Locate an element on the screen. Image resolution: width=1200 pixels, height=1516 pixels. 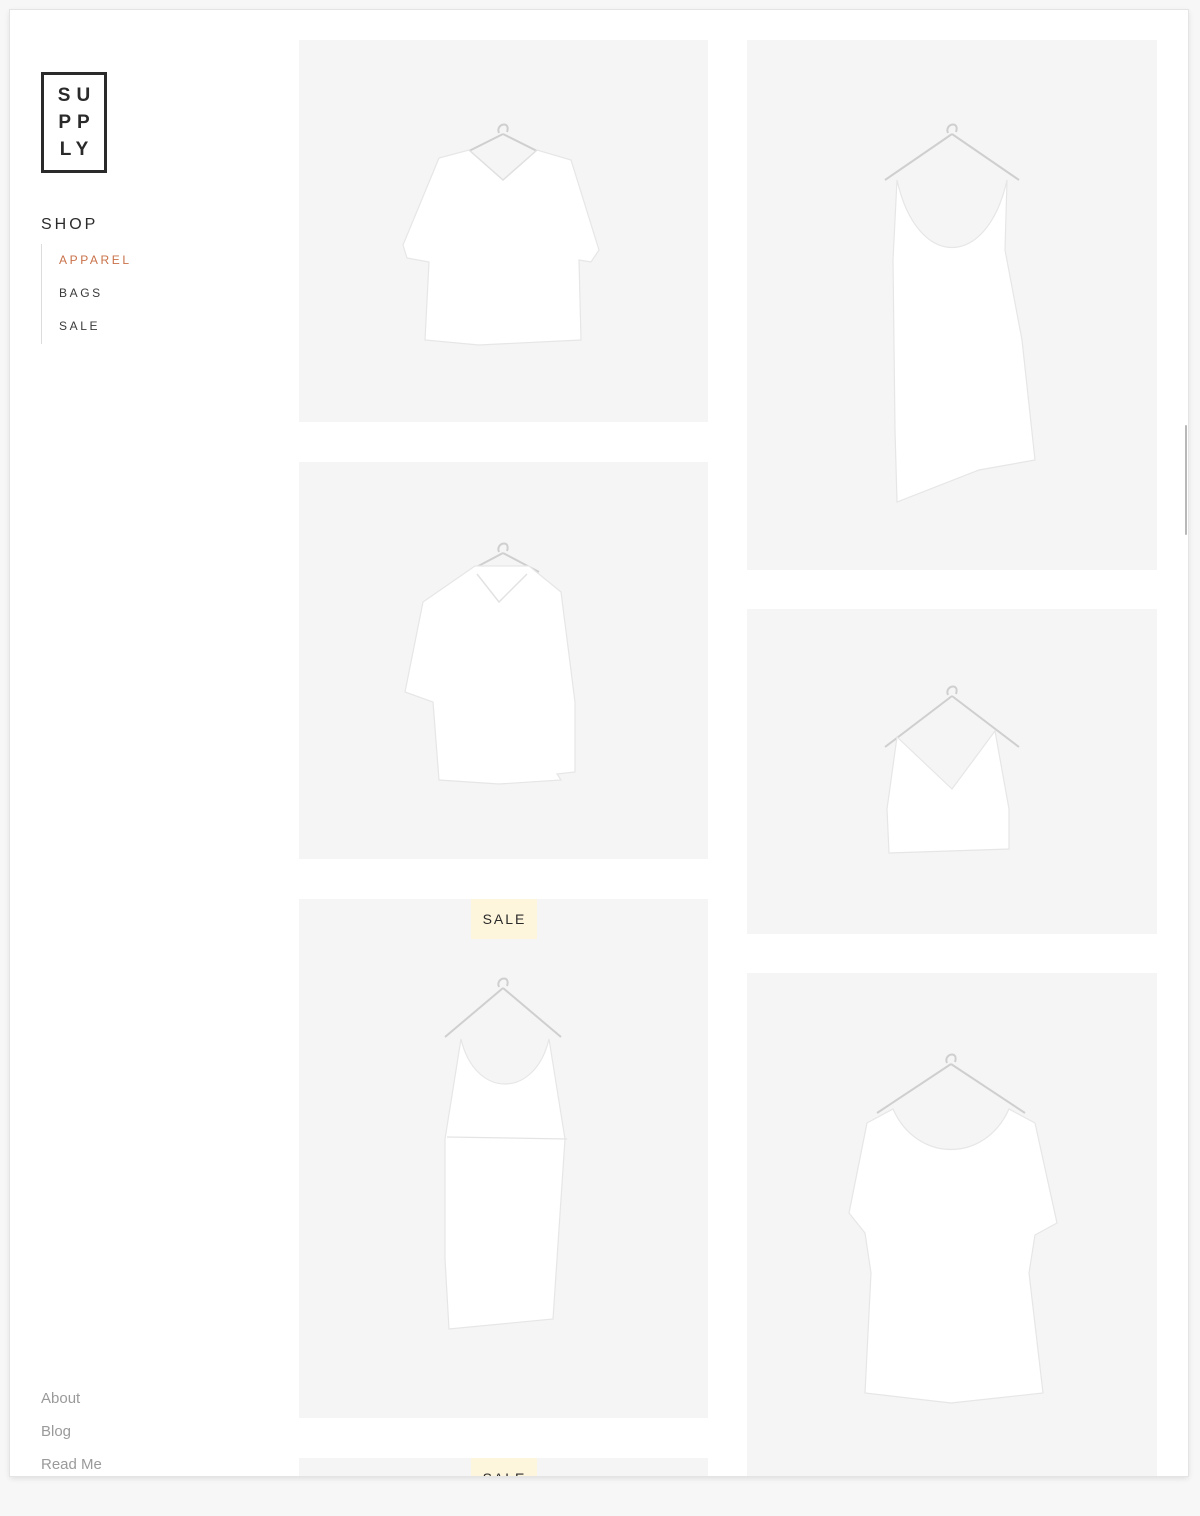
product-image-kimono-top is located at coordinates (501, 234).